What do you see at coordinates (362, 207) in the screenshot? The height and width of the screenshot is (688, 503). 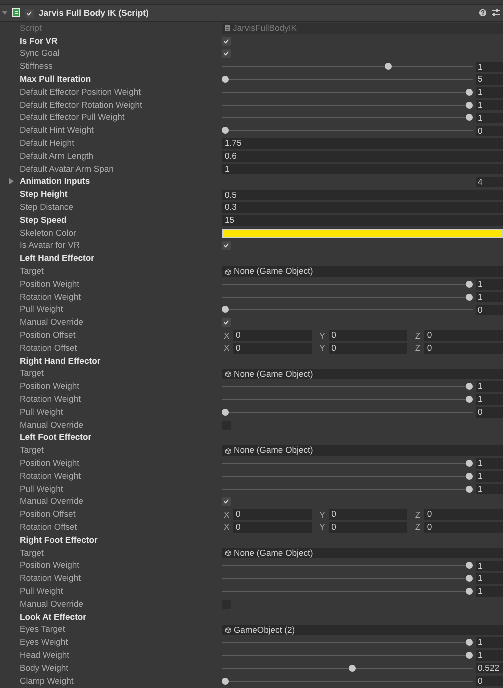 I see `number-field: 0.3` at bounding box center [362, 207].